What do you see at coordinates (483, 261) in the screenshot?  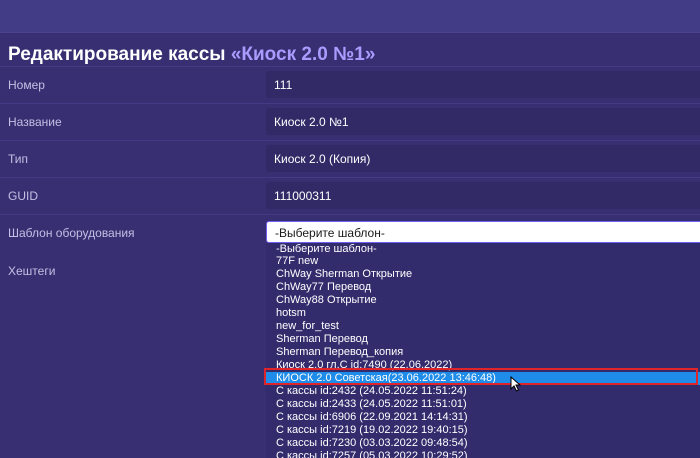 I see `dropdown-option: 77F new` at bounding box center [483, 261].